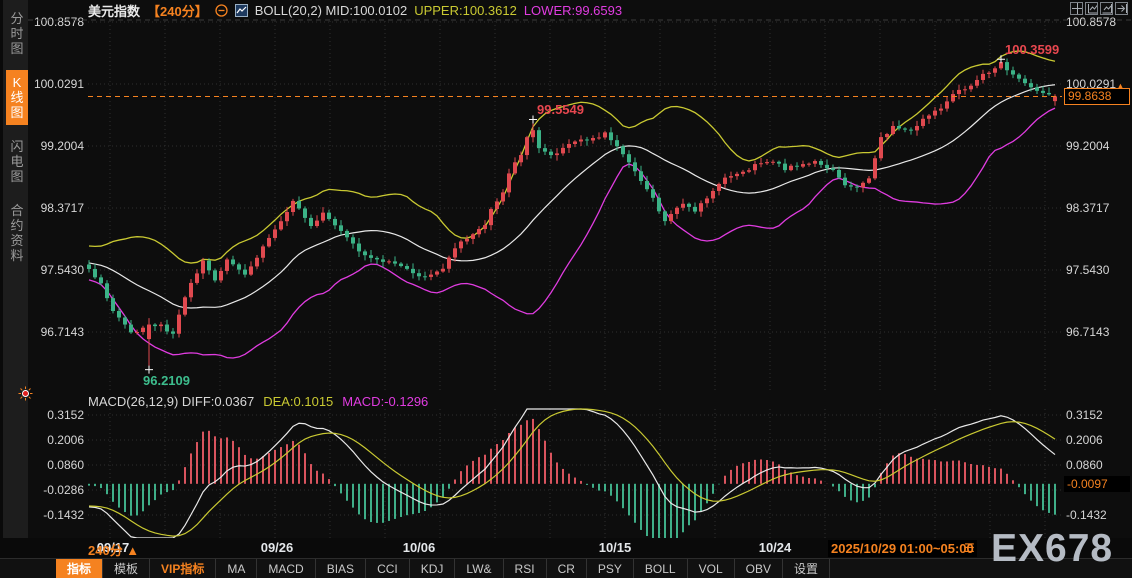 Image resolution: width=1132 pixels, height=578 pixels. What do you see at coordinates (610, 568) in the screenshot?
I see `toolbar-item-11: PSY` at bounding box center [610, 568].